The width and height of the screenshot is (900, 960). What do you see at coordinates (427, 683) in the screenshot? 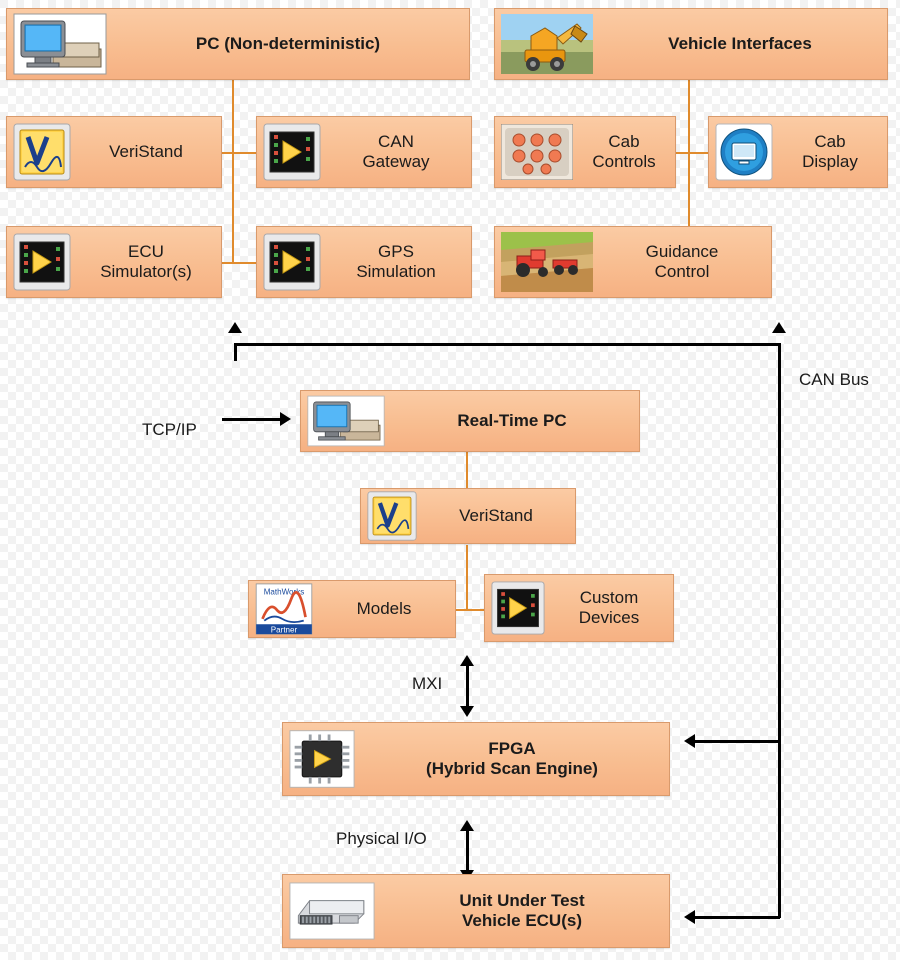
I see `edge-label-mxi: MXI` at bounding box center [427, 683].